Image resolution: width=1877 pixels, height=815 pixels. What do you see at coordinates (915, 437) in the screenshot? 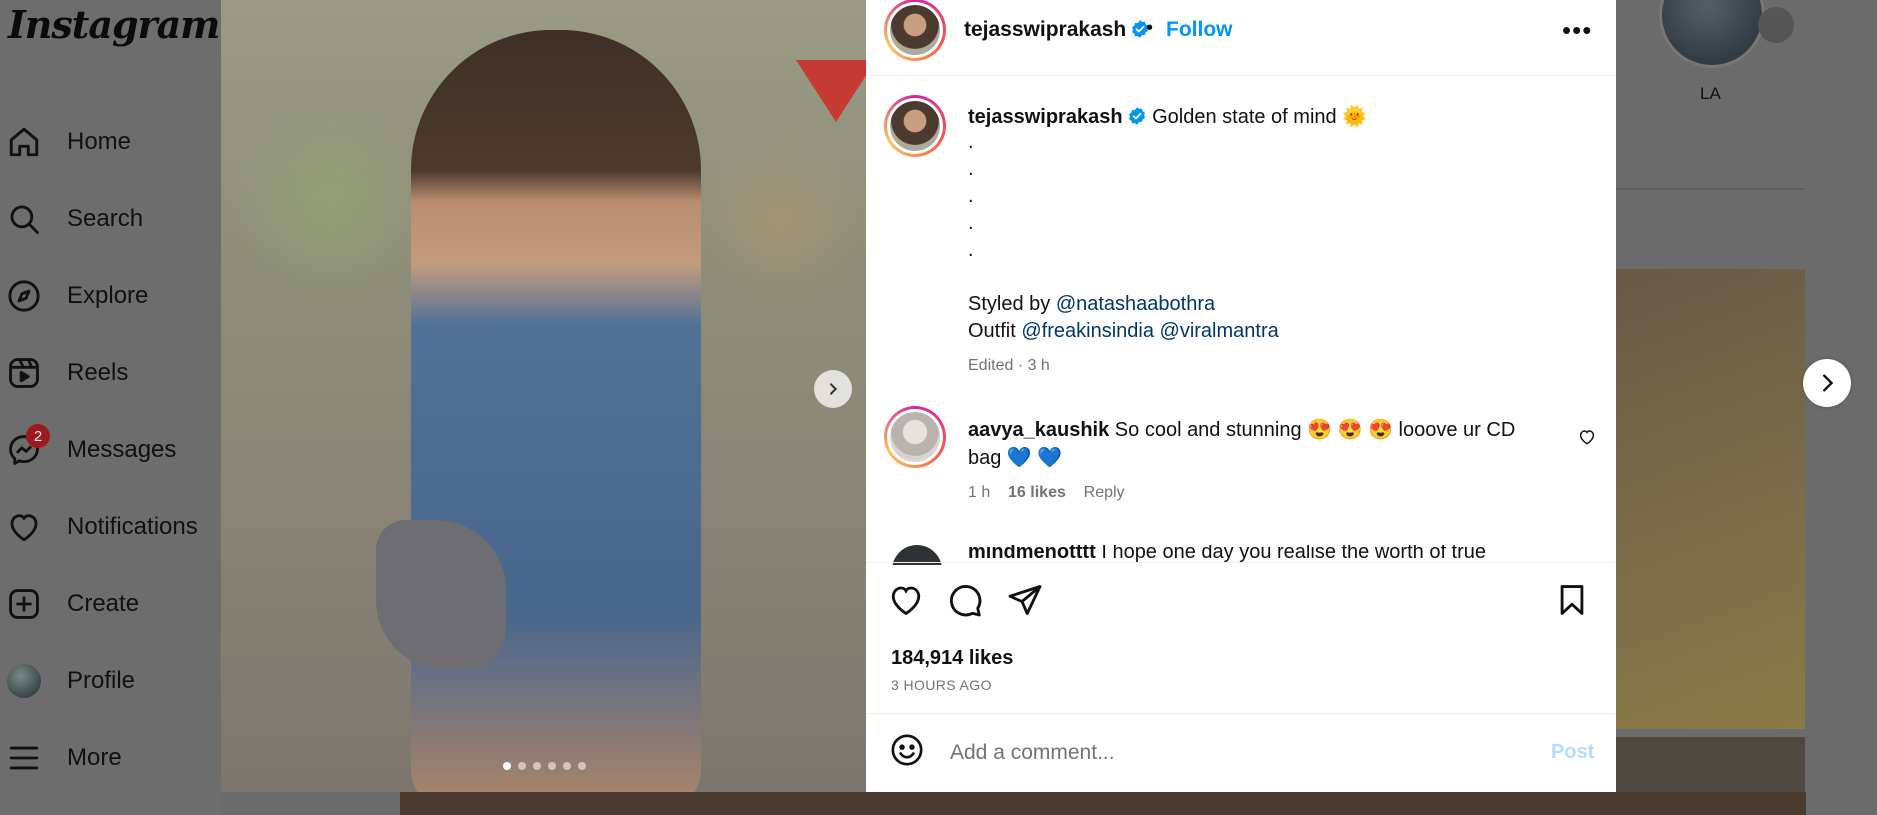
I see `comment-avatar` at bounding box center [915, 437].